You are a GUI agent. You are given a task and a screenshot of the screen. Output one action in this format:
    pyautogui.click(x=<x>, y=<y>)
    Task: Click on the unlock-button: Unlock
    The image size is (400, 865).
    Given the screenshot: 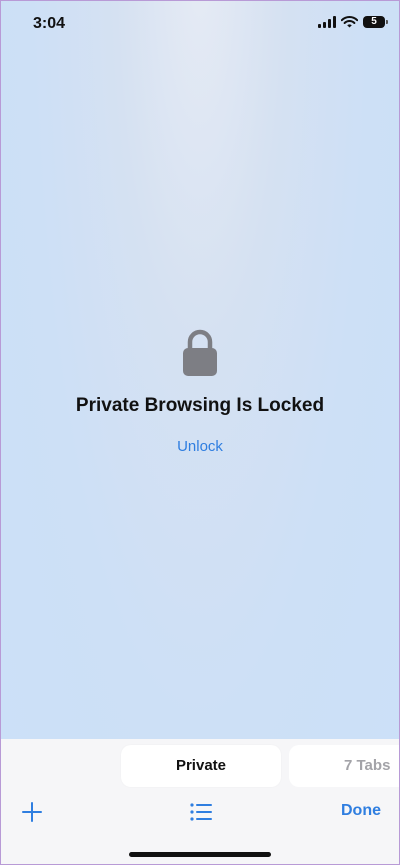 What is the action you would take?
    pyautogui.click(x=200, y=446)
    